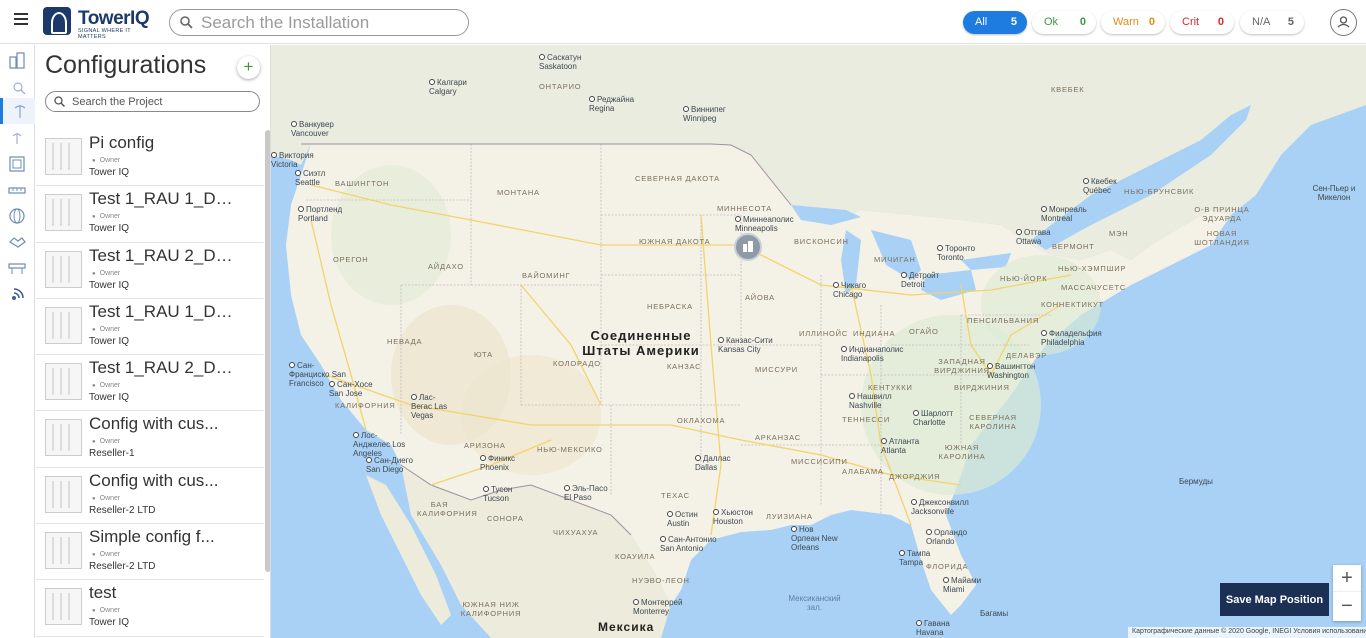  Describe the element at coordinates (661, 580) in the screenshot. I see `map-label: НУЭВО-ЛЕОН` at that location.